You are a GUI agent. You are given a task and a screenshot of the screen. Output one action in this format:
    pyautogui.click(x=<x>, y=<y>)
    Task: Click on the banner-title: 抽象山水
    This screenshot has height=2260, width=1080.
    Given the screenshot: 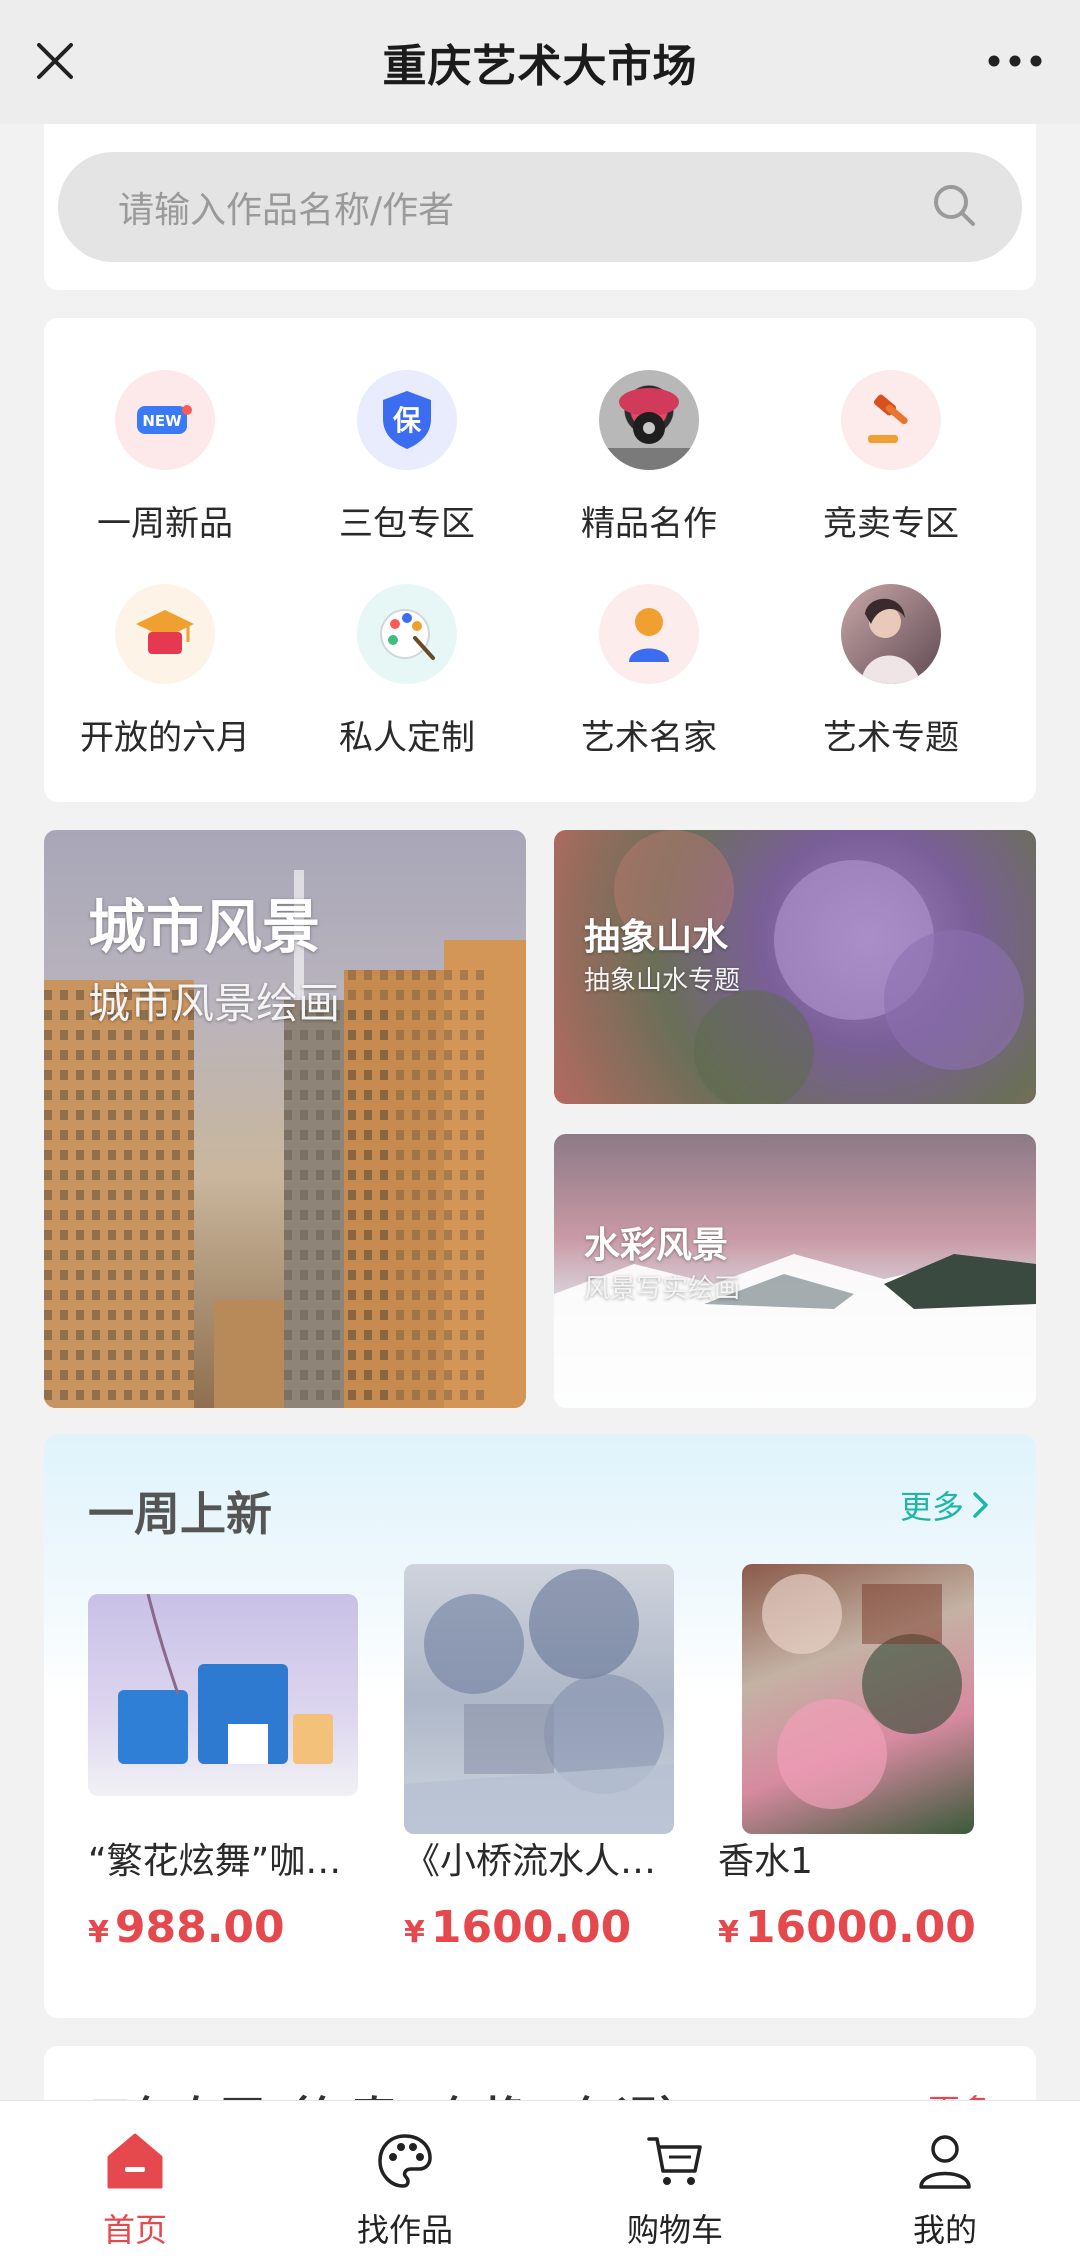 What is the action you would take?
    pyautogui.click(x=656, y=937)
    